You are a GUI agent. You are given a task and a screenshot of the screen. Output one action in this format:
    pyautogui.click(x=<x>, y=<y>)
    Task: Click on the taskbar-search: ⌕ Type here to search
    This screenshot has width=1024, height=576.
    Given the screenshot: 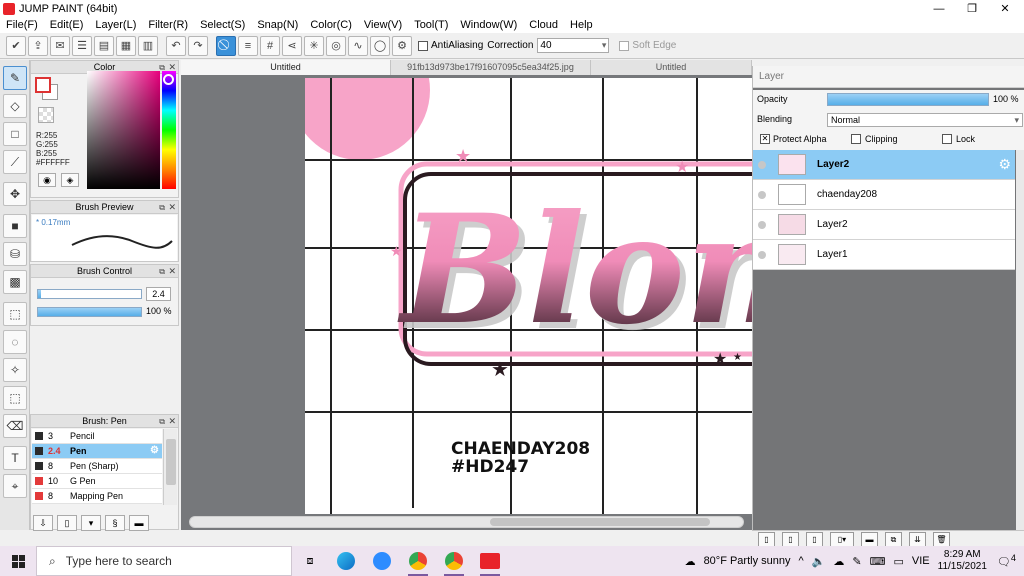 What is the action you would take?
    pyautogui.click(x=164, y=561)
    